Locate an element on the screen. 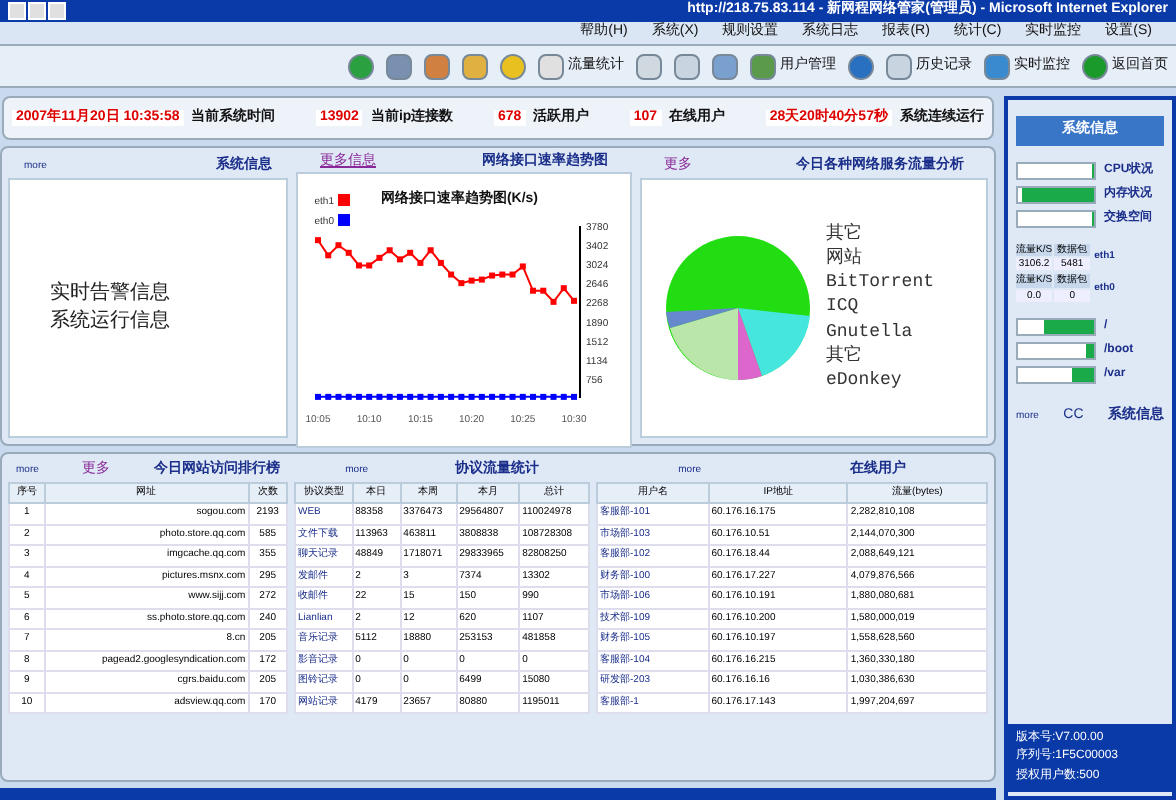  info-line: 实时告警信息 is located at coordinates (111, 293).